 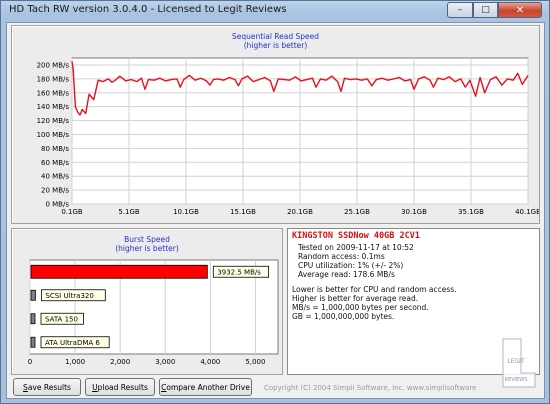 I want to click on close-button: ✕, so click(x=520, y=10).